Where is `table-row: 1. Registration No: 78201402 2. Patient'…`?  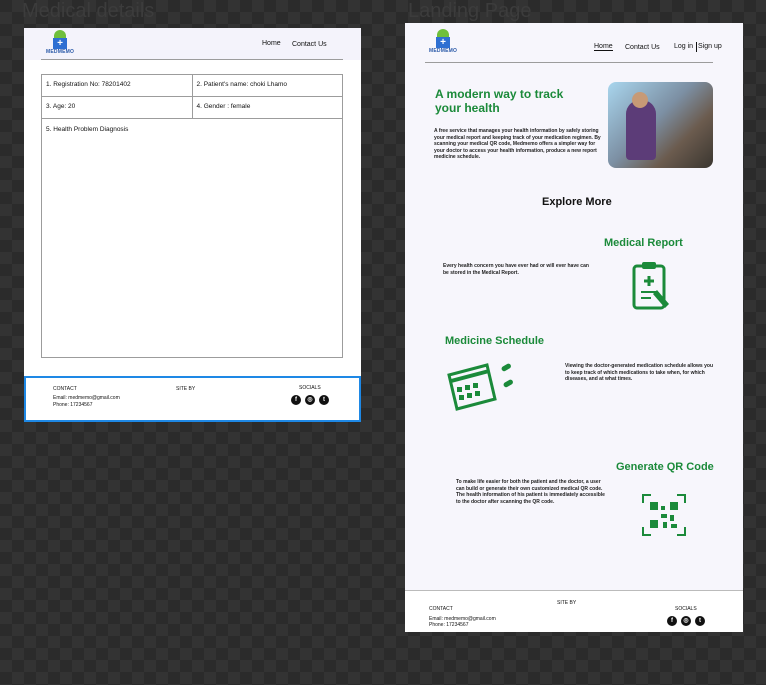
table-row: 1. Registration No: 78201402 2. Patient'… is located at coordinates (192, 86).